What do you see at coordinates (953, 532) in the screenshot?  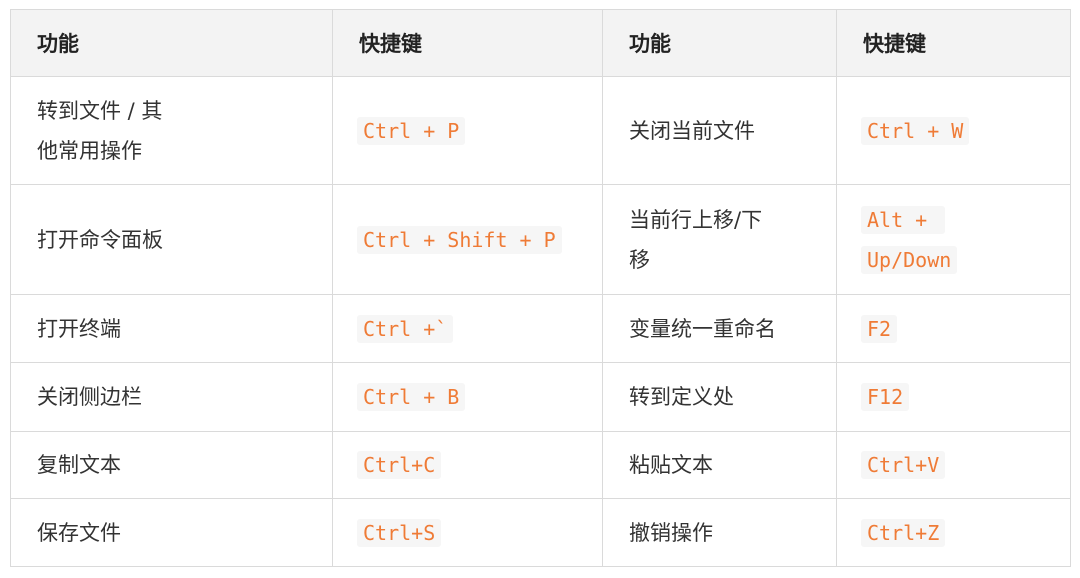 I see `shortcut-cell: Ctrl+Z` at bounding box center [953, 532].